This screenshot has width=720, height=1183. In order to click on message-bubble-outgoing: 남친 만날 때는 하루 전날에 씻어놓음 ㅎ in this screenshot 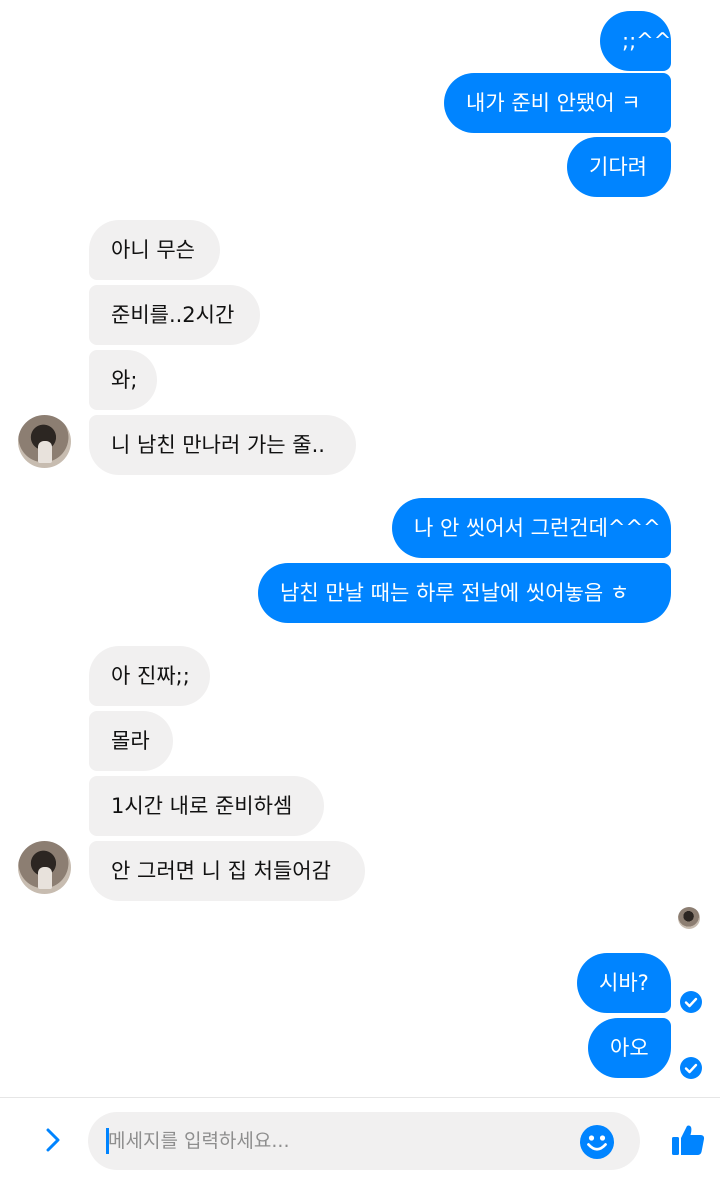, I will do `click(464, 593)`.